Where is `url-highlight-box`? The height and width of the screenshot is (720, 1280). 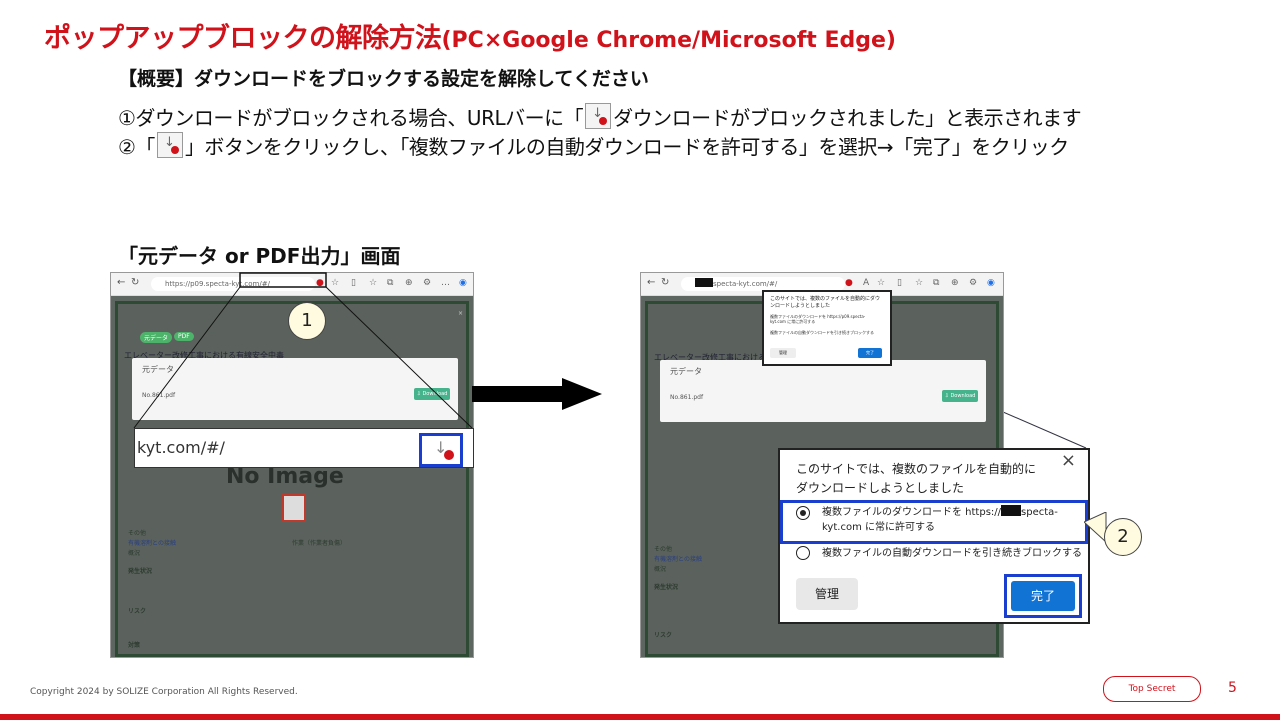
url-highlight-box is located at coordinates (283, 280).